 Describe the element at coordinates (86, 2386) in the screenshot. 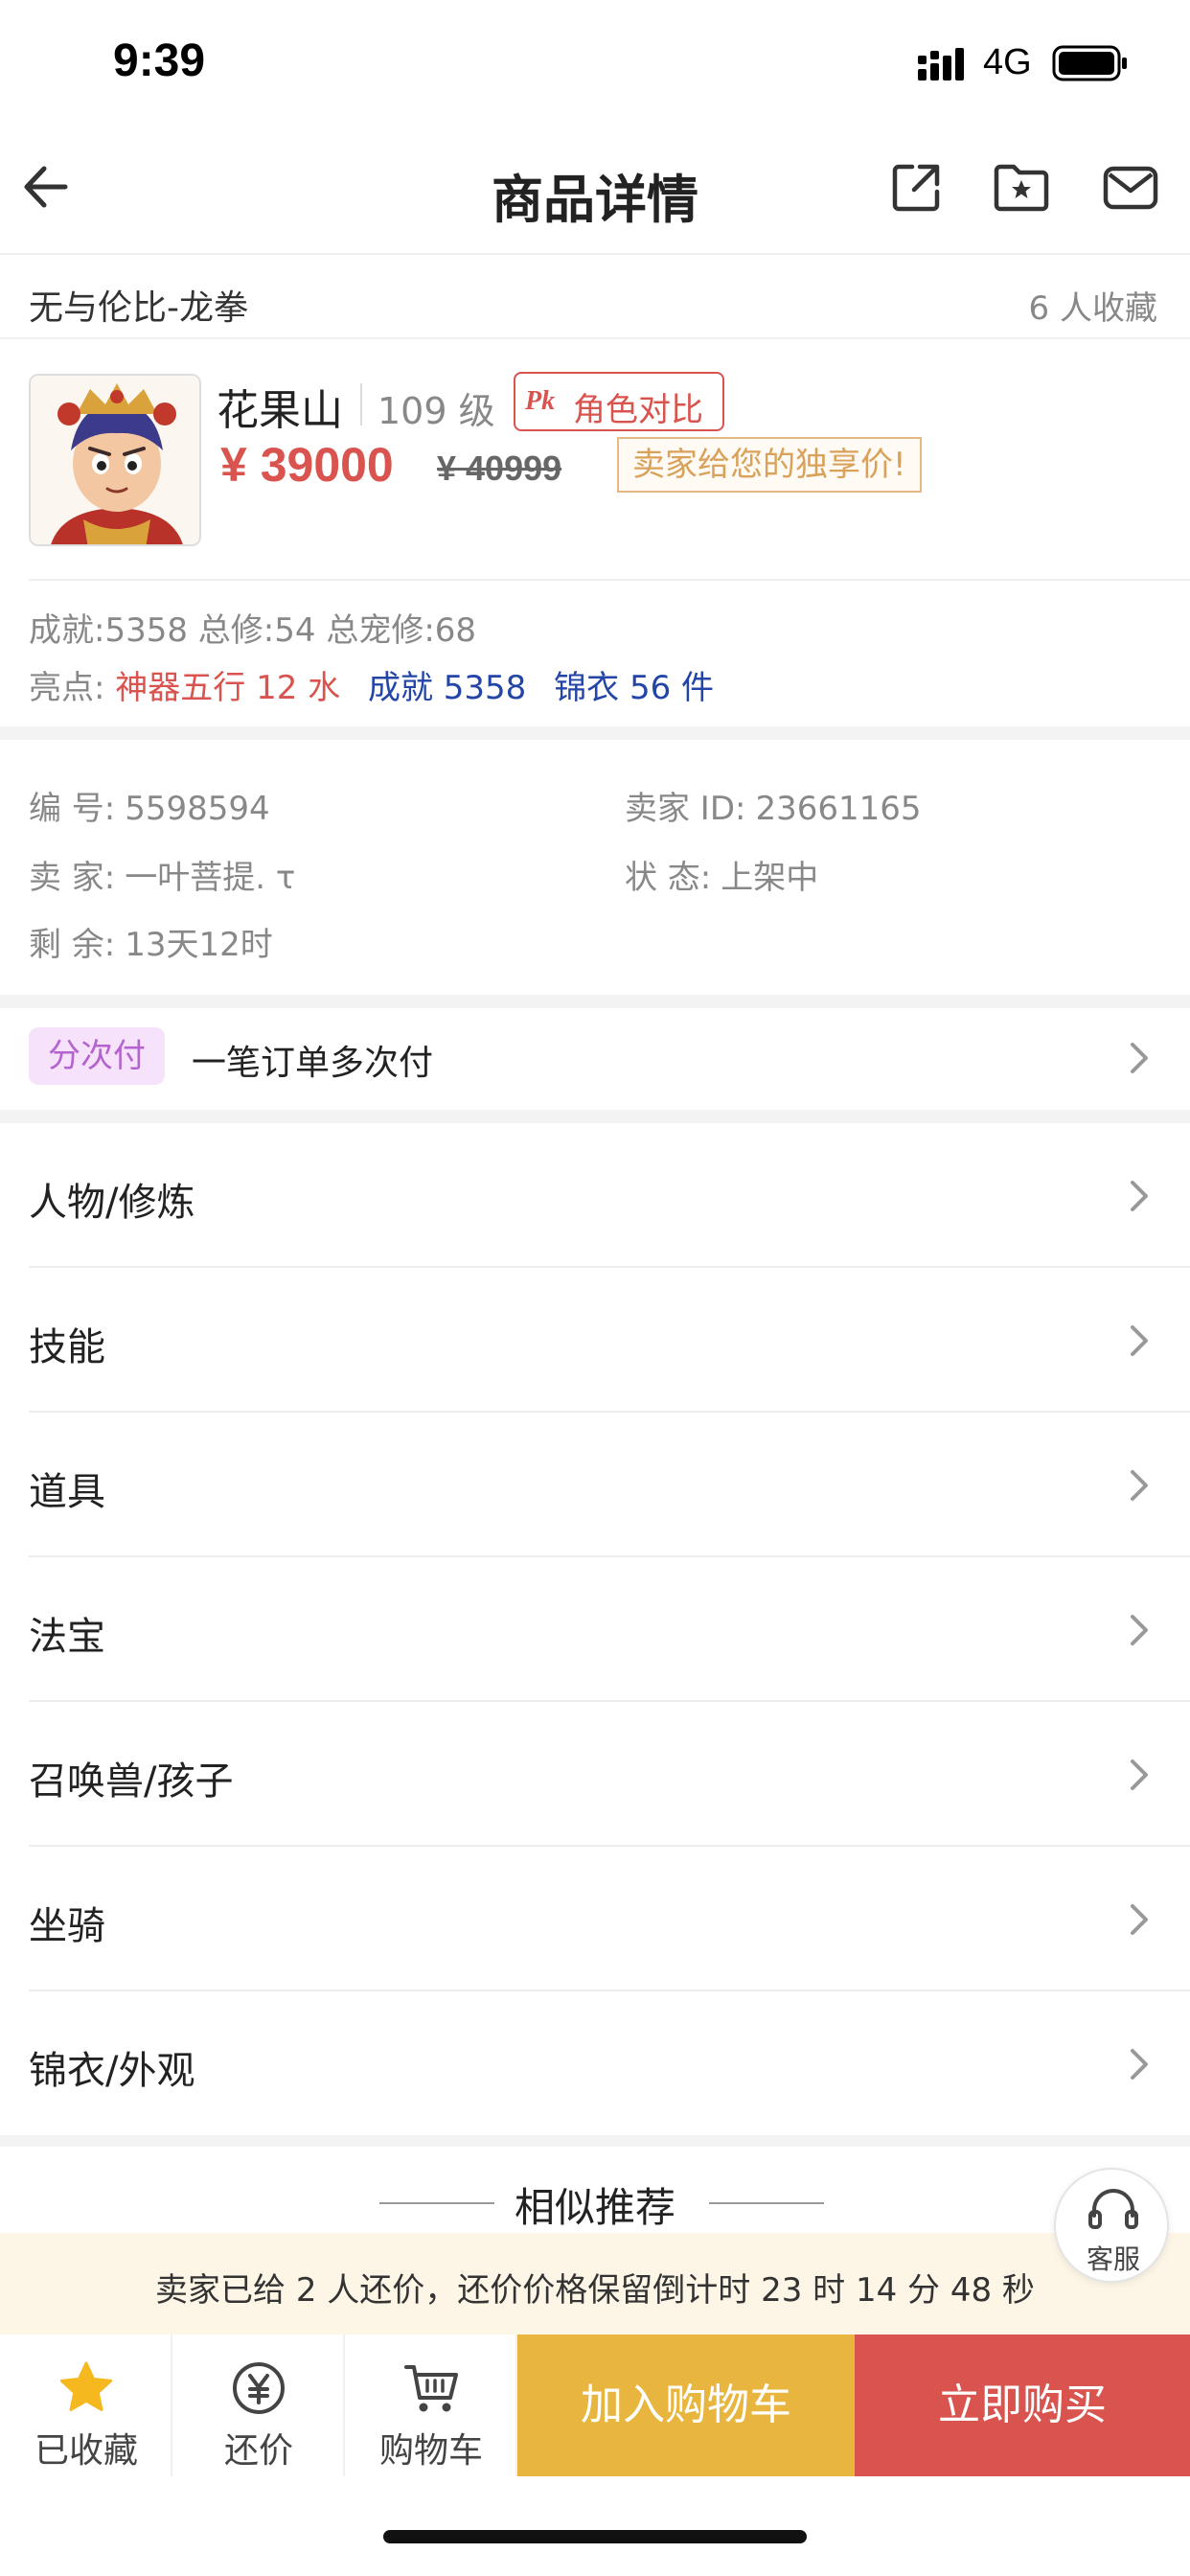

I see `star-icon` at that location.